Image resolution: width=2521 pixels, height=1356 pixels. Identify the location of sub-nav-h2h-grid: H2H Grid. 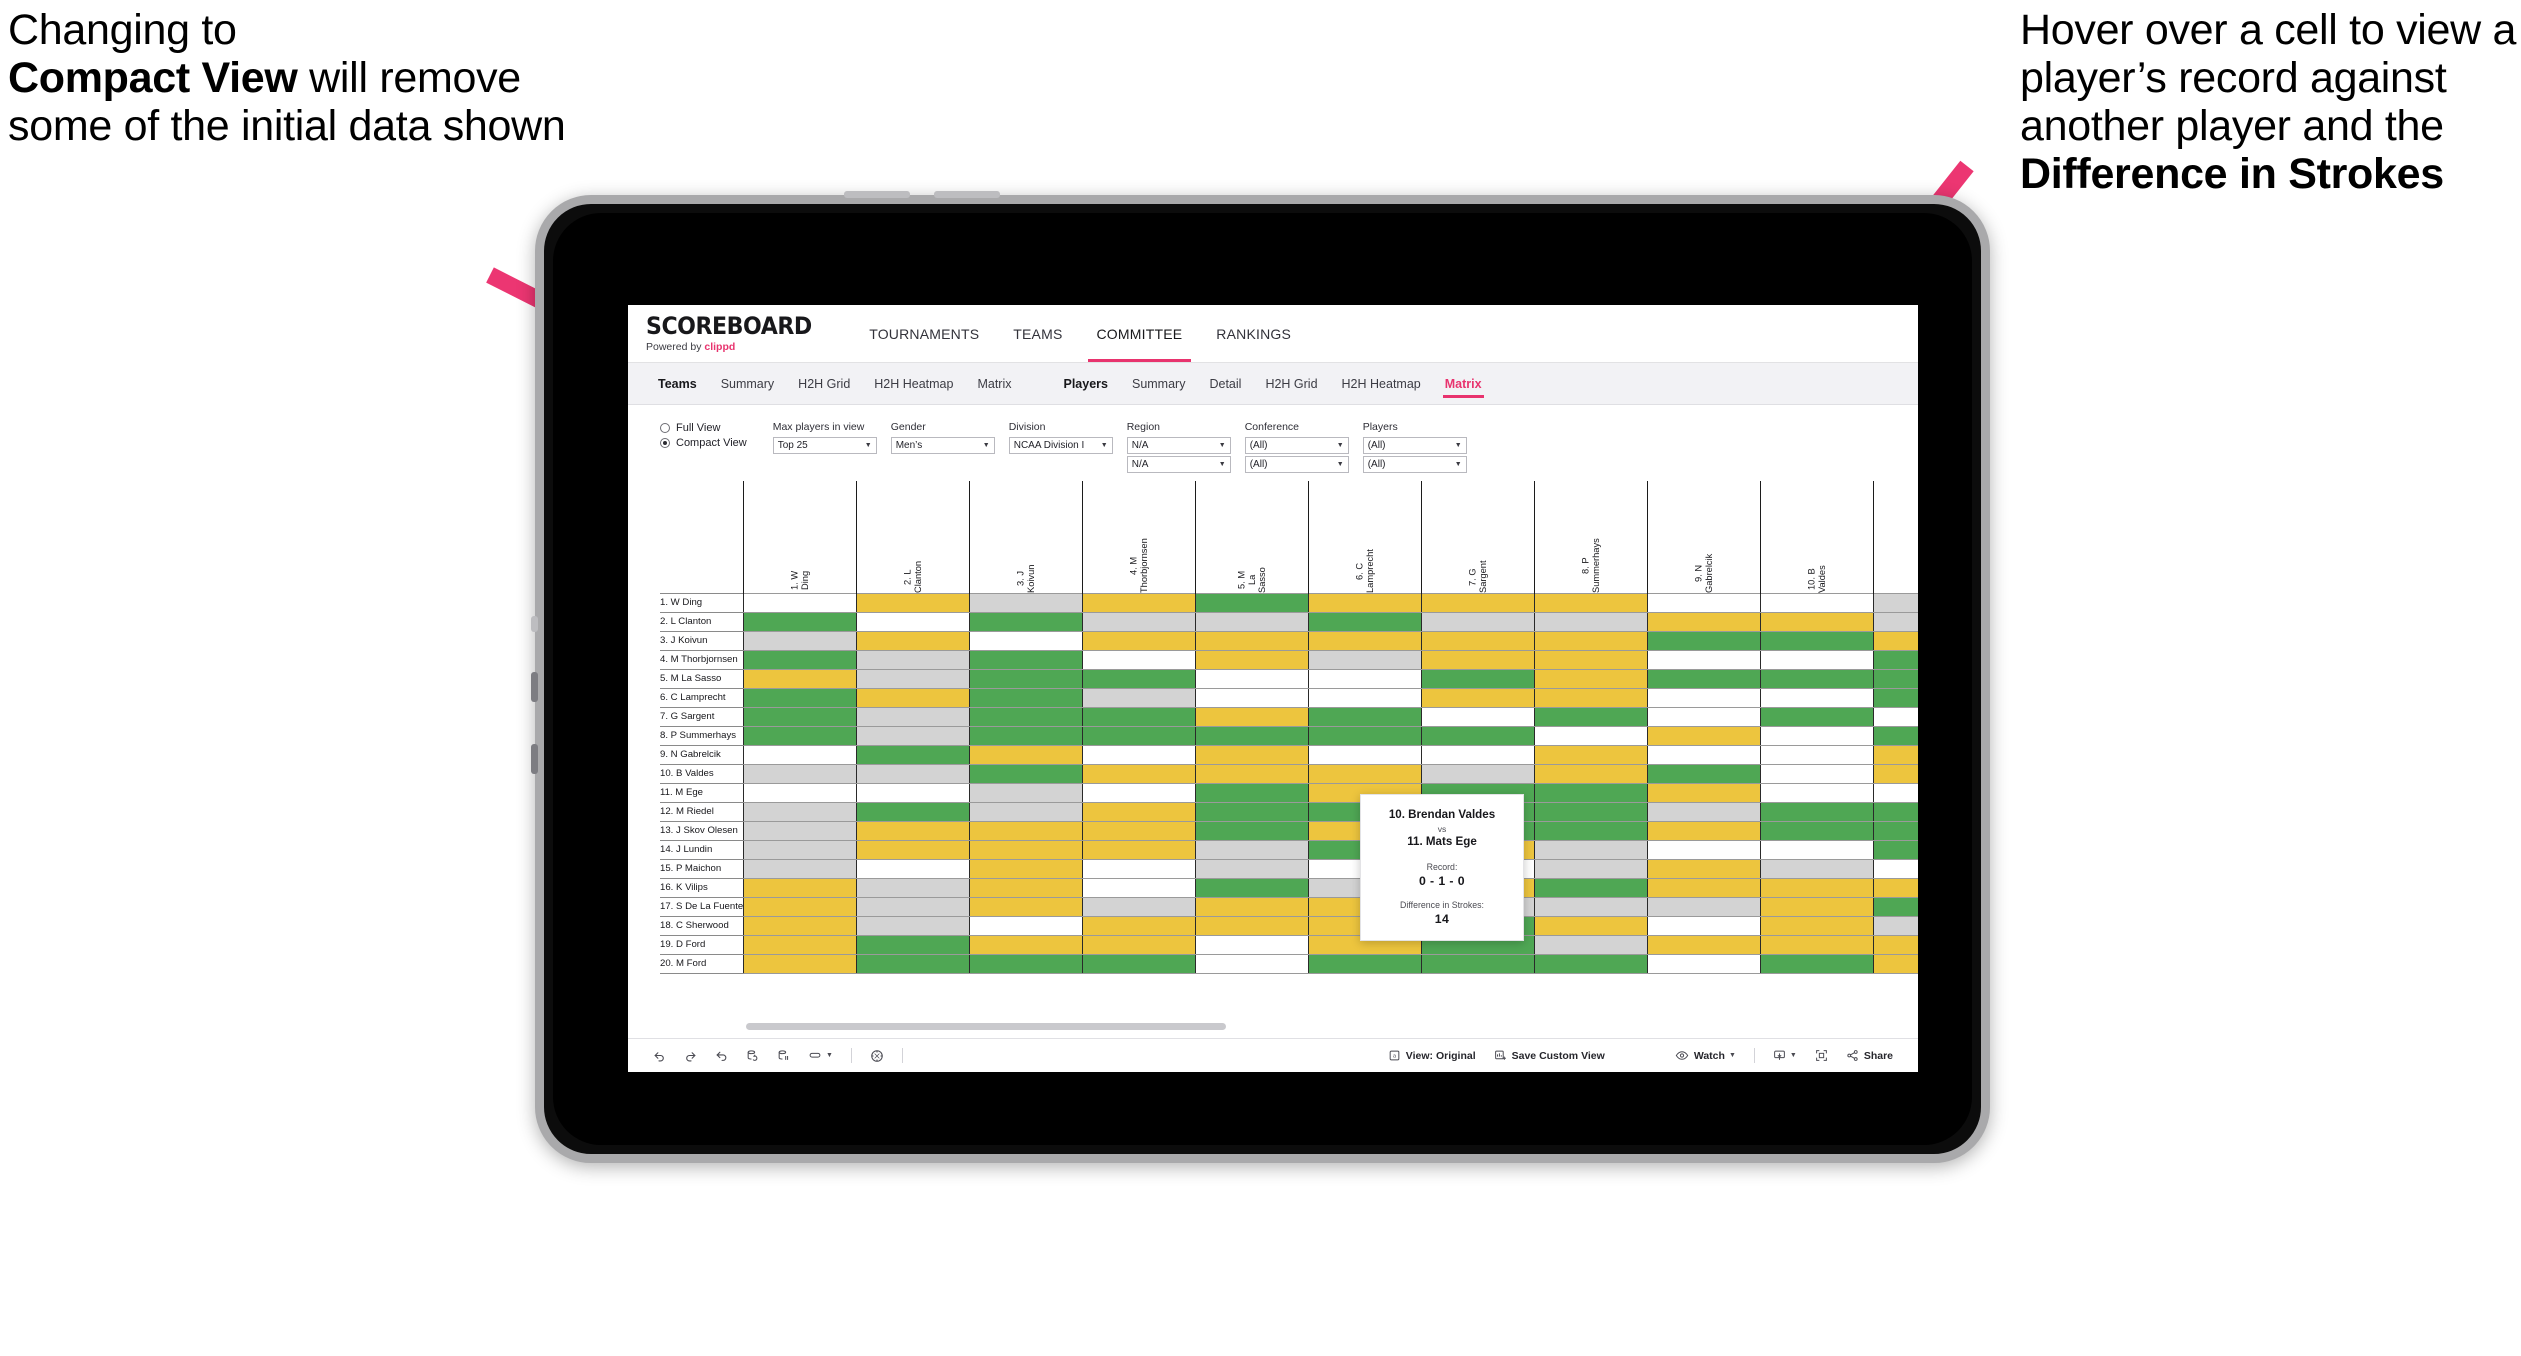
(1291, 384).